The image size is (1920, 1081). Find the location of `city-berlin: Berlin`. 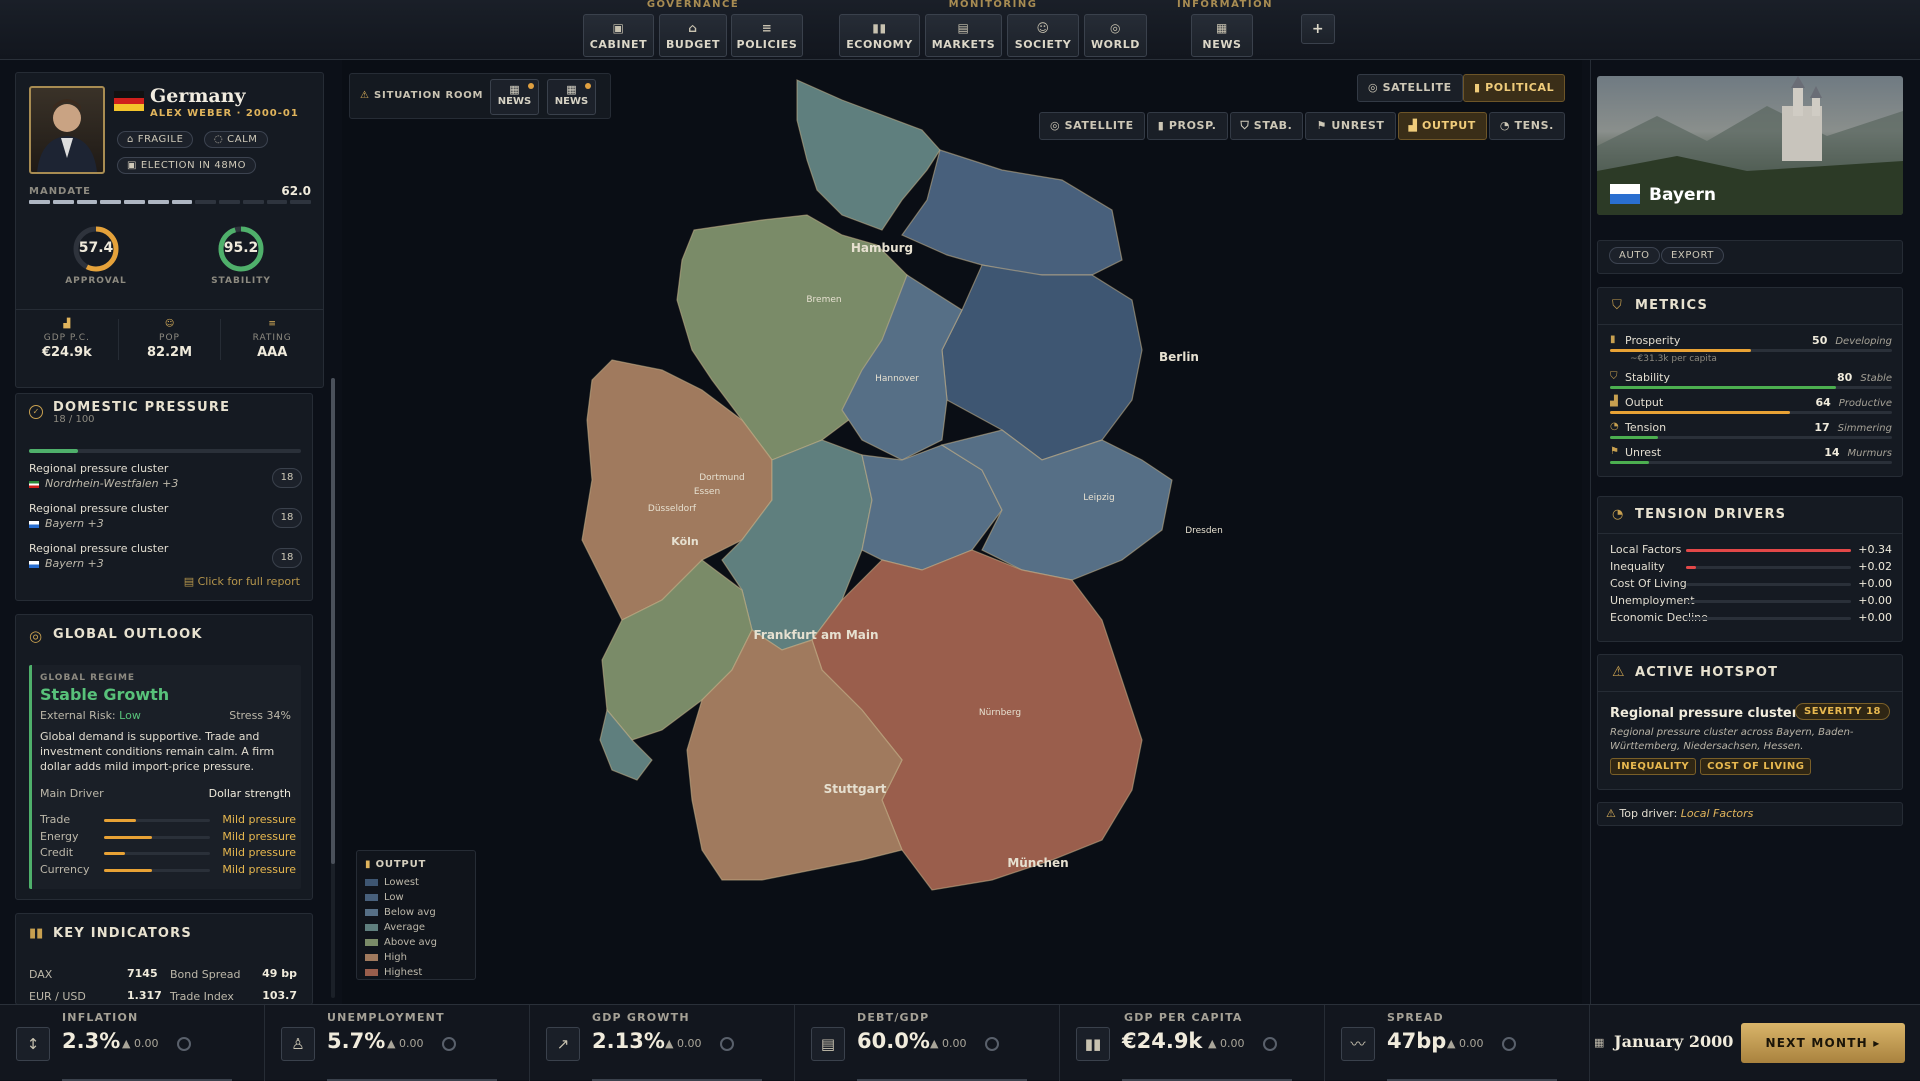

city-berlin: Berlin is located at coordinates (1179, 357).